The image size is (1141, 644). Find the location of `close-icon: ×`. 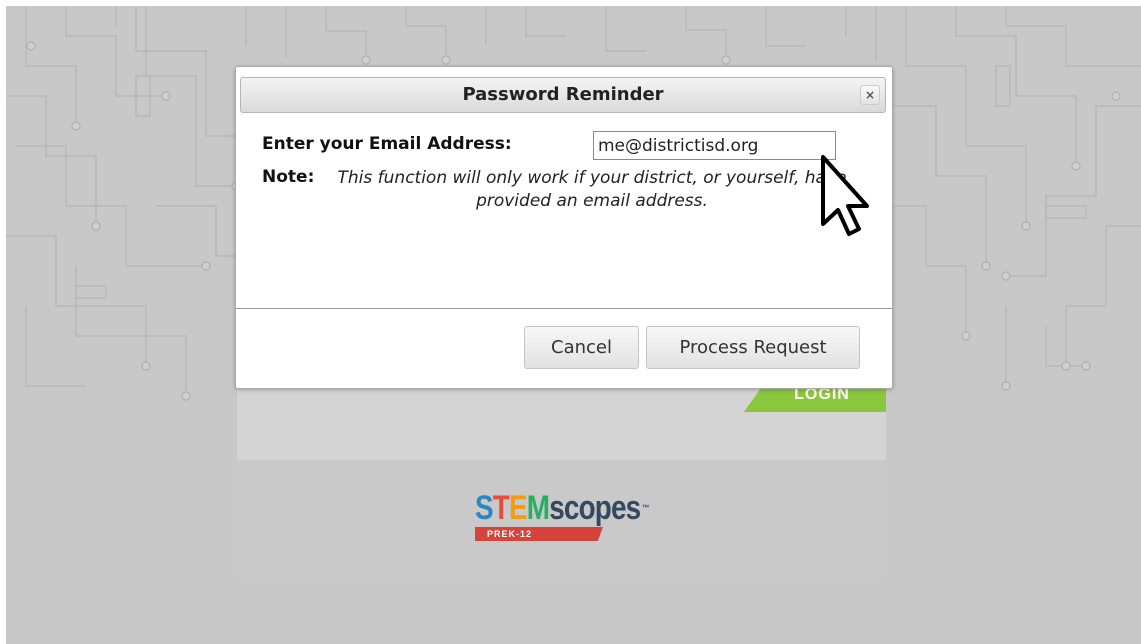

close-icon: × is located at coordinates (870, 95).